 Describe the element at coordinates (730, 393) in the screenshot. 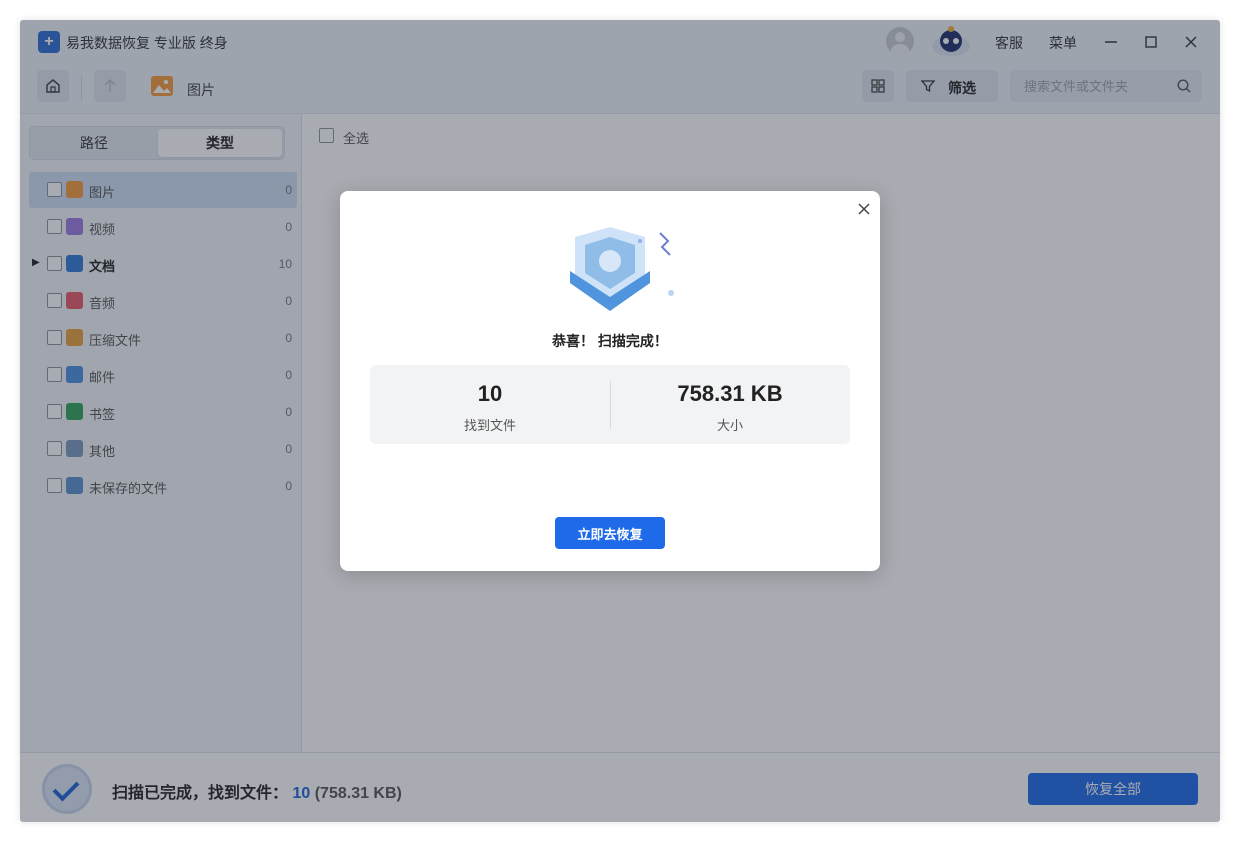

I see `total-size-value: 758.31 KB` at that location.